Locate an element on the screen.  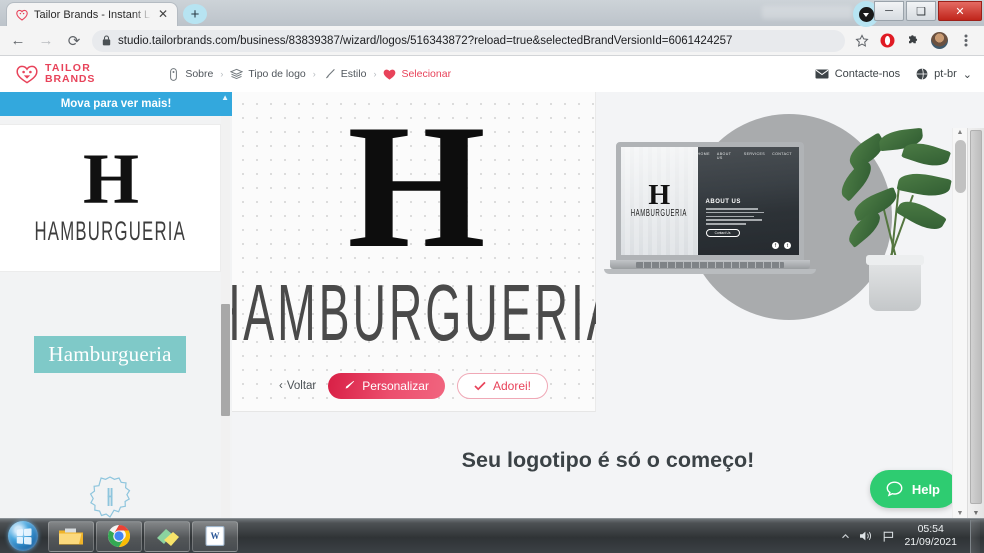
page-scrollbar: ▲ ▼ is located at coordinates (959, 323).